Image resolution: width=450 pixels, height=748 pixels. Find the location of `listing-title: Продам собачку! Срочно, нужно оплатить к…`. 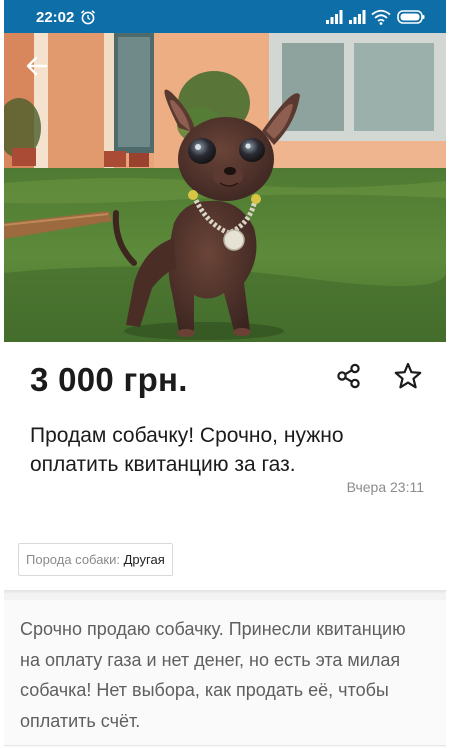

listing-title: Продам собачку! Срочно, нужно оплатить к… is located at coordinates (187, 450).